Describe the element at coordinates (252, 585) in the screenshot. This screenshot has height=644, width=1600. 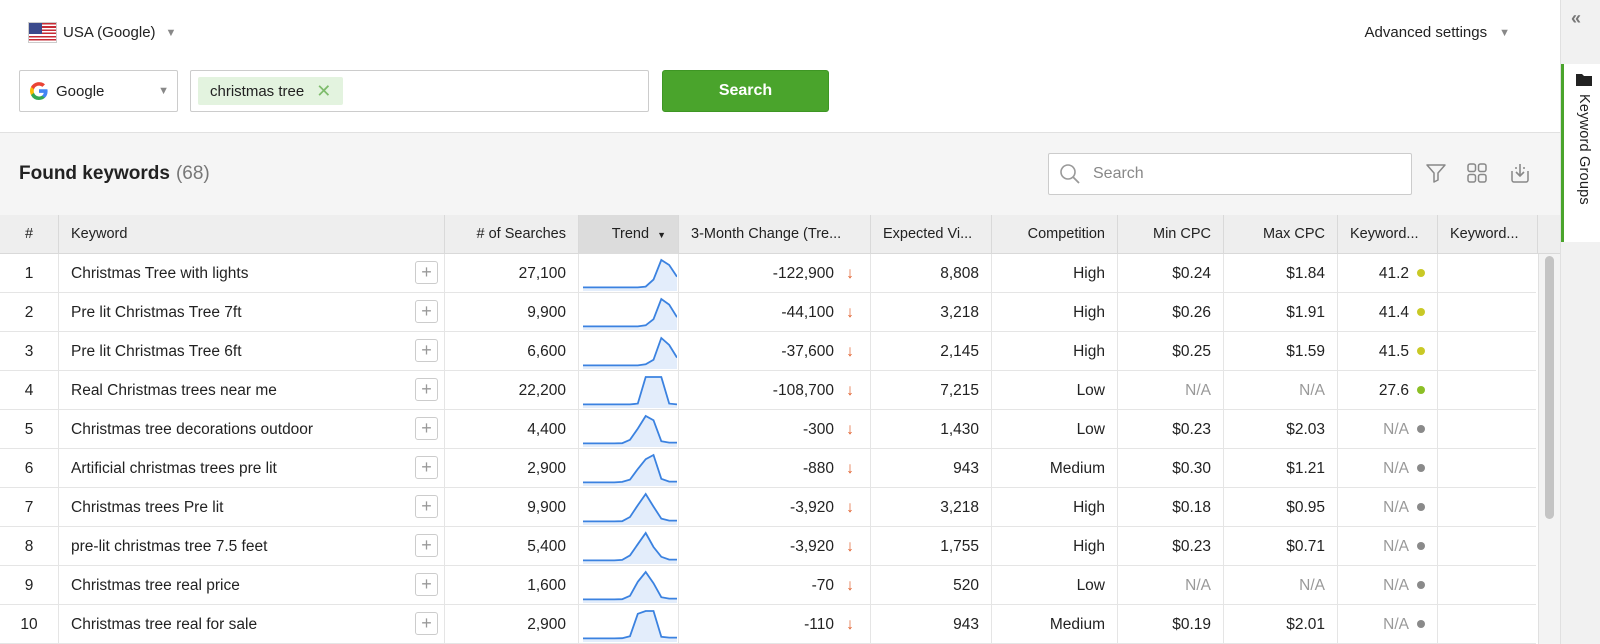
I see `keyword-cell: Christmas tree real price +` at that location.